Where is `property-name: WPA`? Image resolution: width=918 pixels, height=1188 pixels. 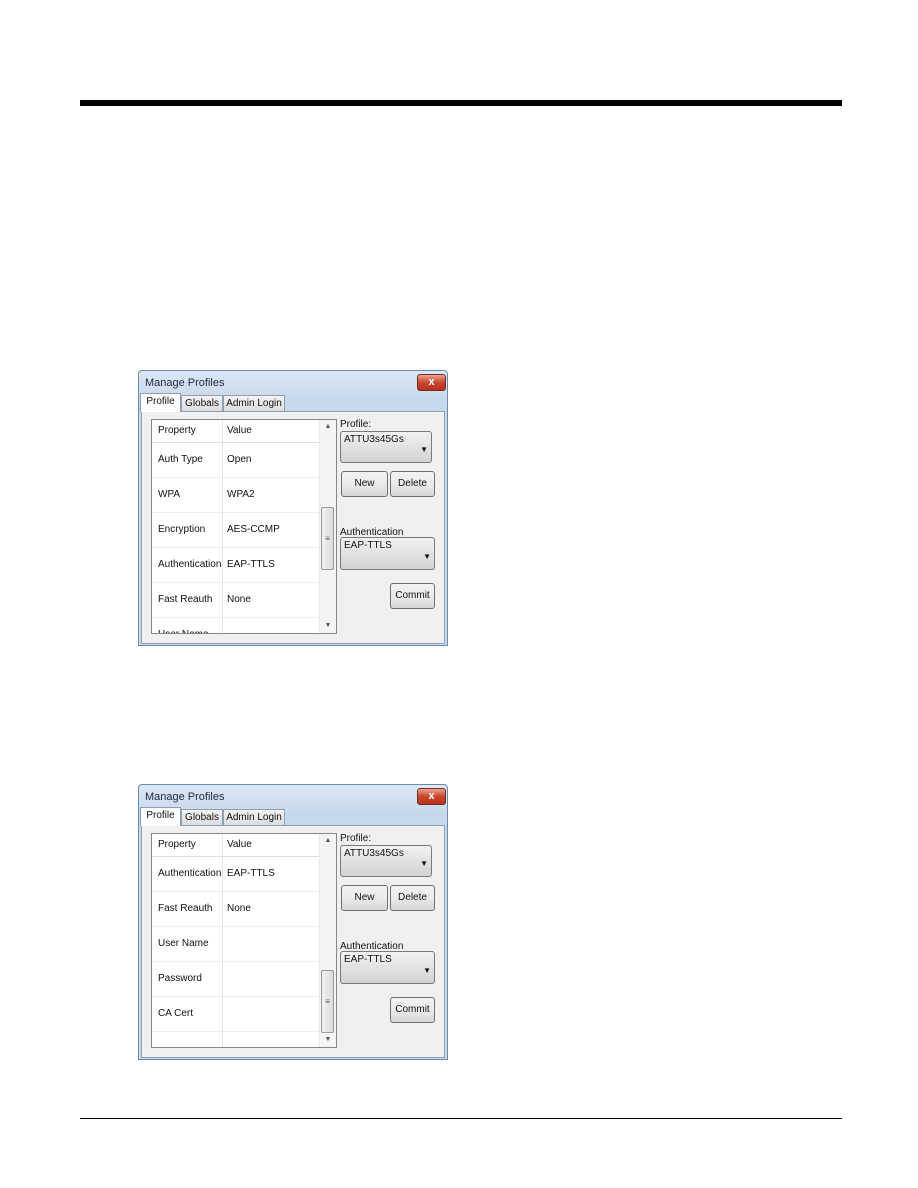 property-name: WPA is located at coordinates (169, 494).